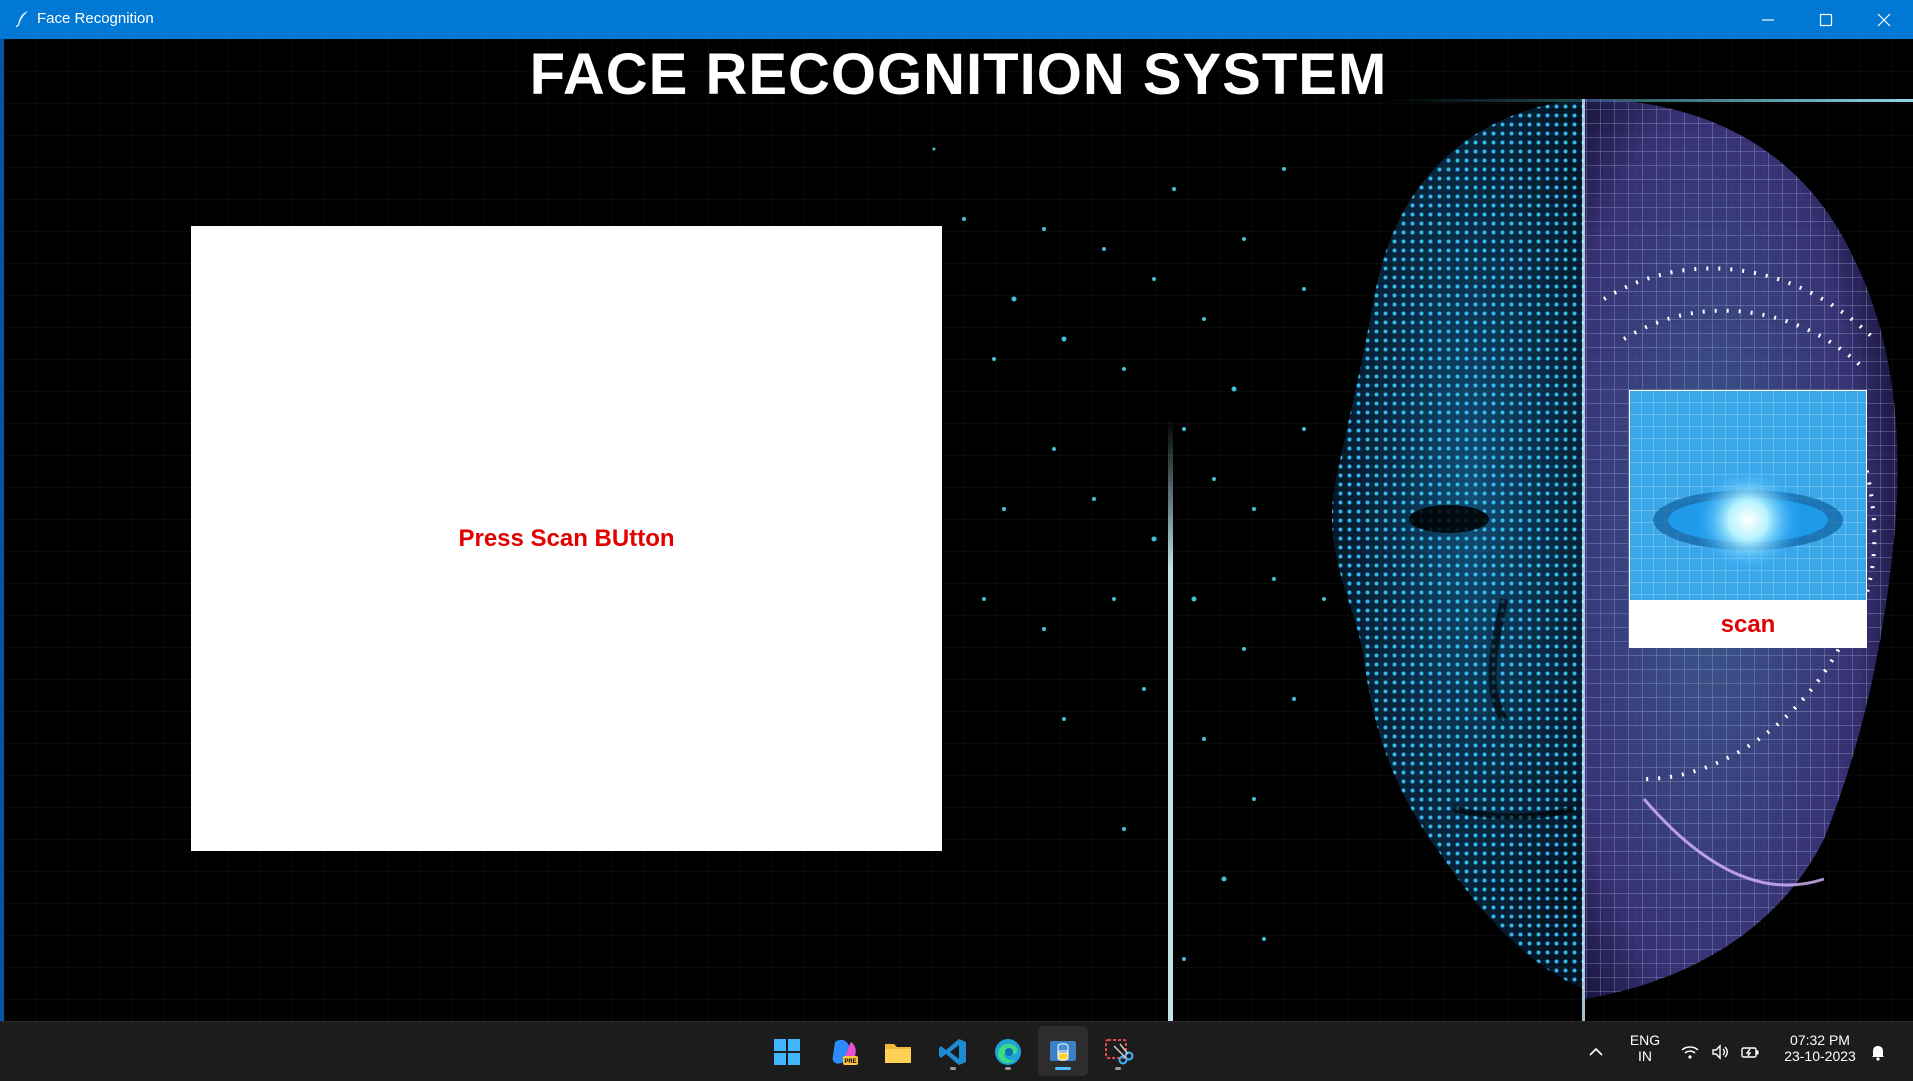  I want to click on region-code: IN, so click(1645, 1056).